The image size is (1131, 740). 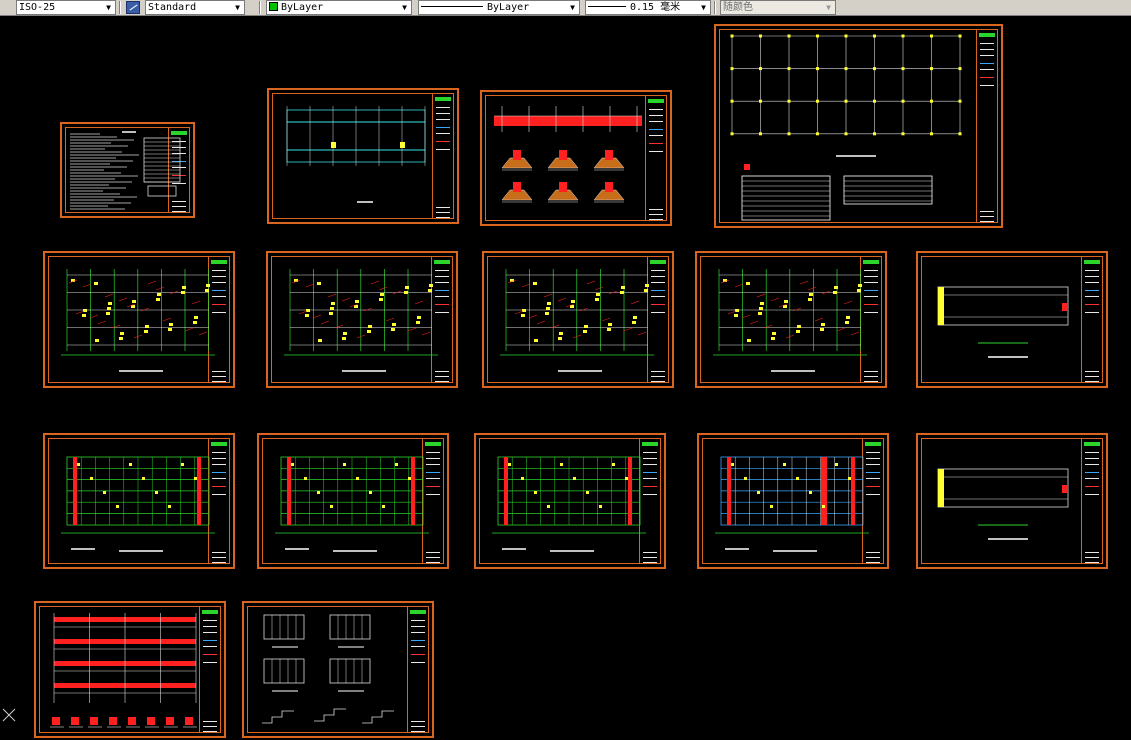 I want to click on linetype-dropdown: ByLayer ▼, so click(x=499, y=7).